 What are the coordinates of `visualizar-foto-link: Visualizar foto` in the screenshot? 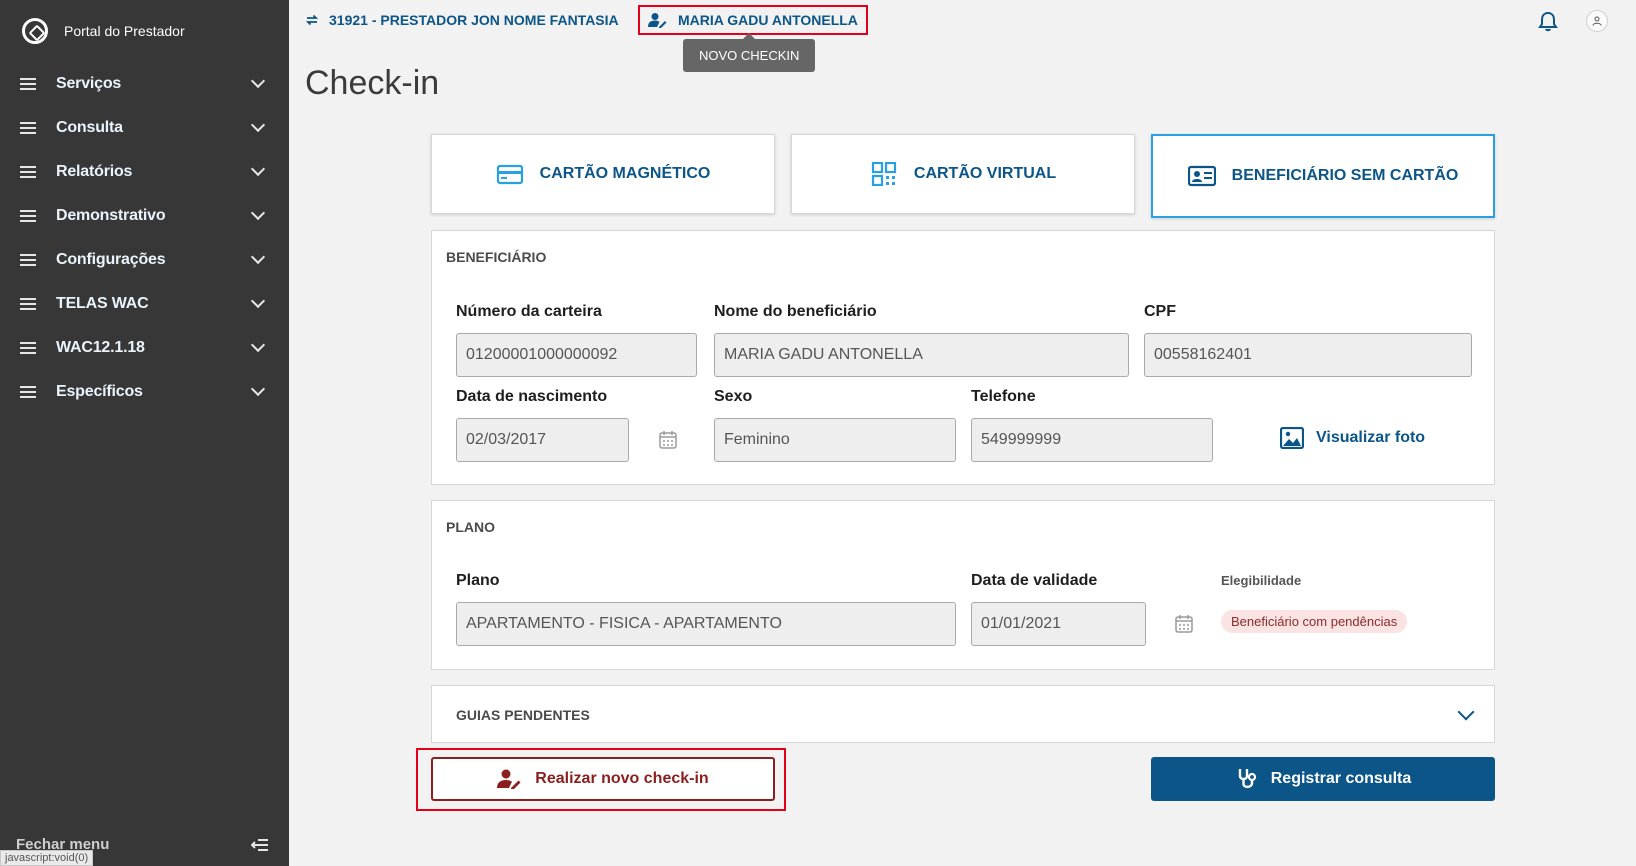 It's located at (1352, 438).